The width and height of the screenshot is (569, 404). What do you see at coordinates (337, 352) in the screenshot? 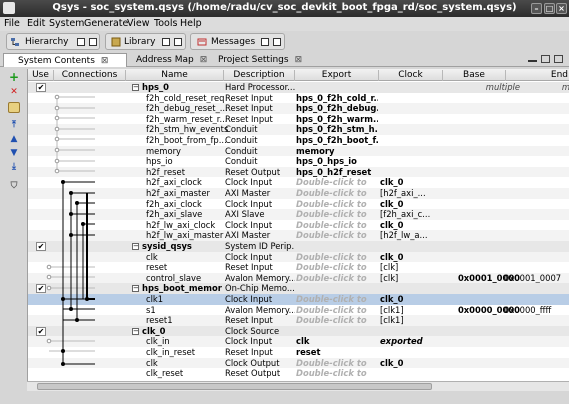
I see `export-cell: reset` at bounding box center [337, 352].